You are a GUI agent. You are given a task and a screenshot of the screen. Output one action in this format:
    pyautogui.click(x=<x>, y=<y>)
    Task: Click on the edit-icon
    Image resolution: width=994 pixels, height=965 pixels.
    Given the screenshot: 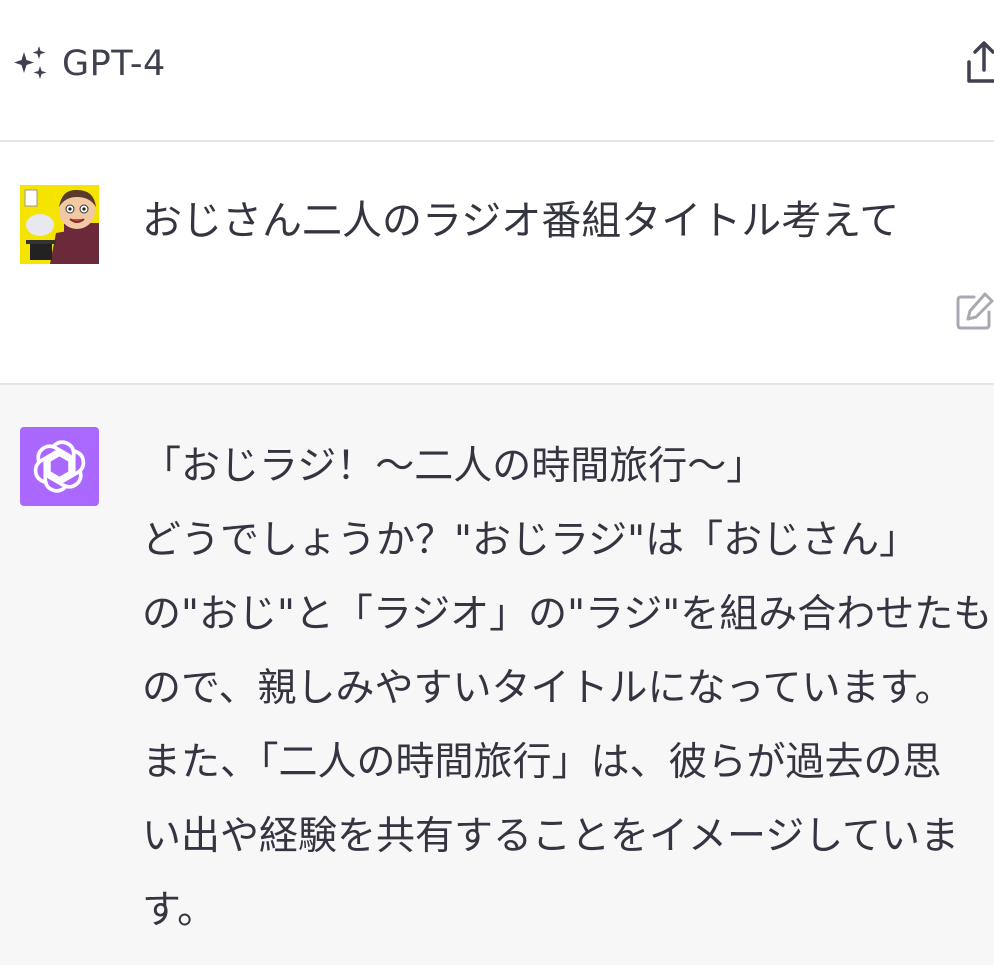 What is the action you would take?
    pyautogui.click(x=974, y=311)
    